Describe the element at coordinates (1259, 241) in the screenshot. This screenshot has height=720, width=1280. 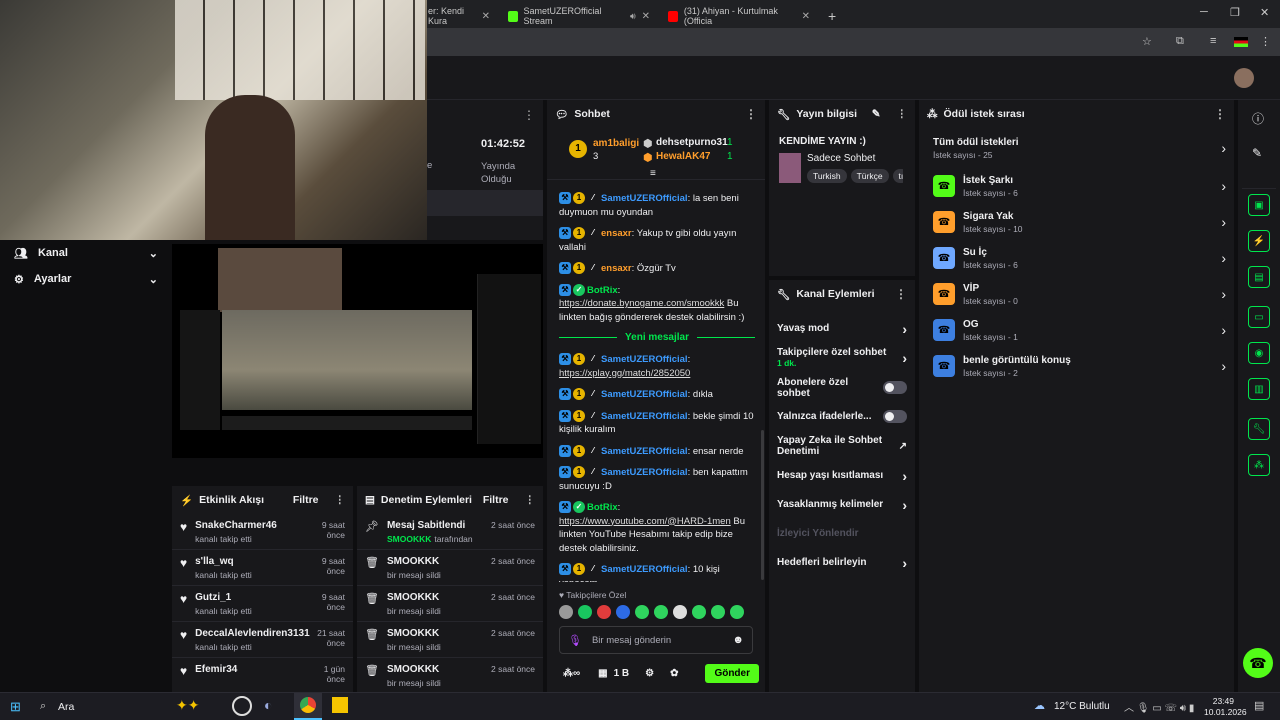
I see `lightning-icon: ⚡` at that location.